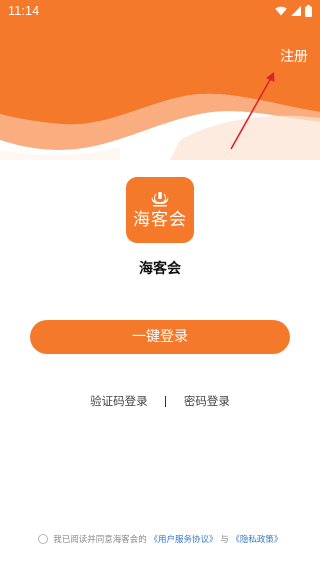  Describe the element at coordinates (207, 401) in the screenshot. I see `password-login-link: 密码登录` at that location.